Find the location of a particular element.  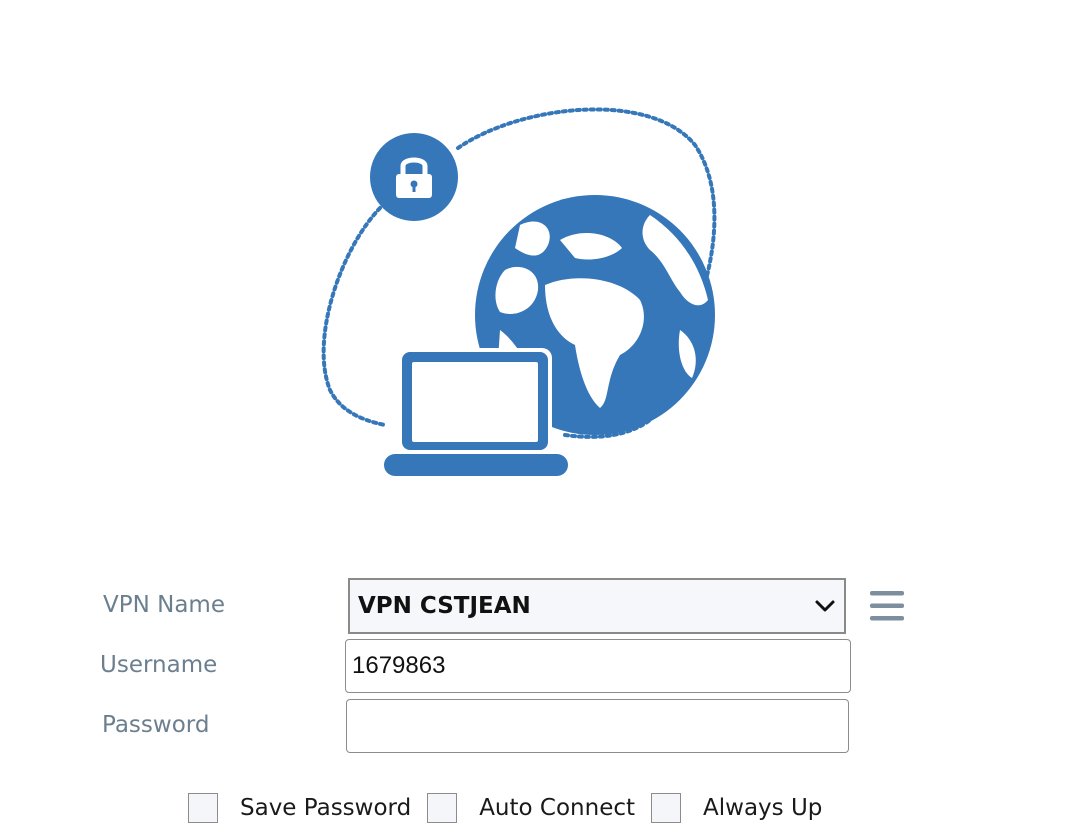

save-password-option: Save Password is located at coordinates (299, 808).